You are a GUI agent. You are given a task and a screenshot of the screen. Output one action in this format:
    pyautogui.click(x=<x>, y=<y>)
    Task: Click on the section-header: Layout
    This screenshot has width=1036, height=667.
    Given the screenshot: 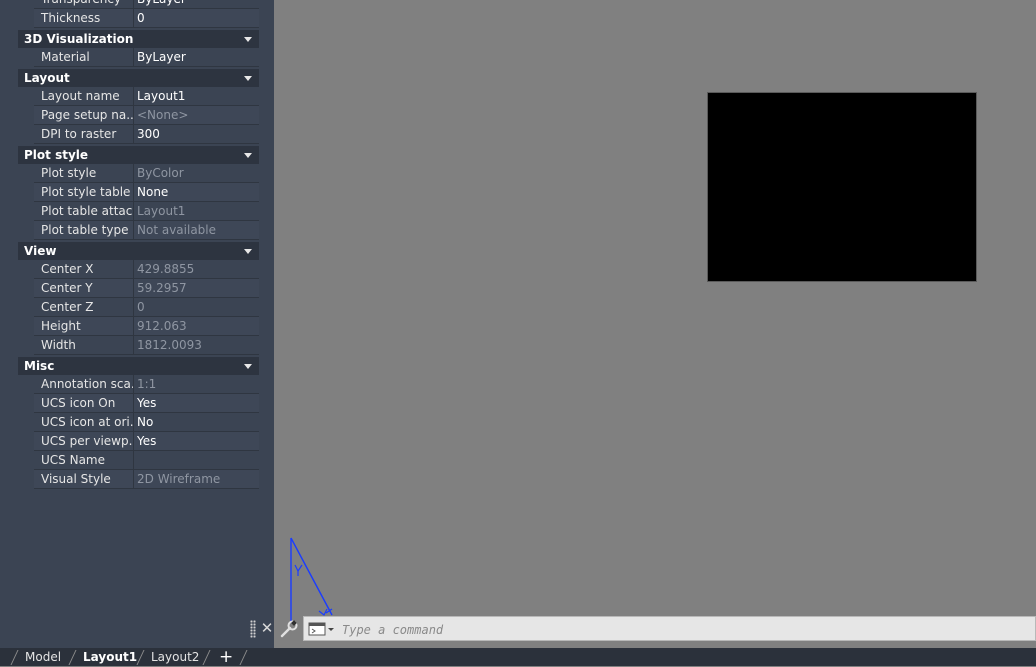 What is the action you would take?
    pyautogui.click(x=138, y=78)
    